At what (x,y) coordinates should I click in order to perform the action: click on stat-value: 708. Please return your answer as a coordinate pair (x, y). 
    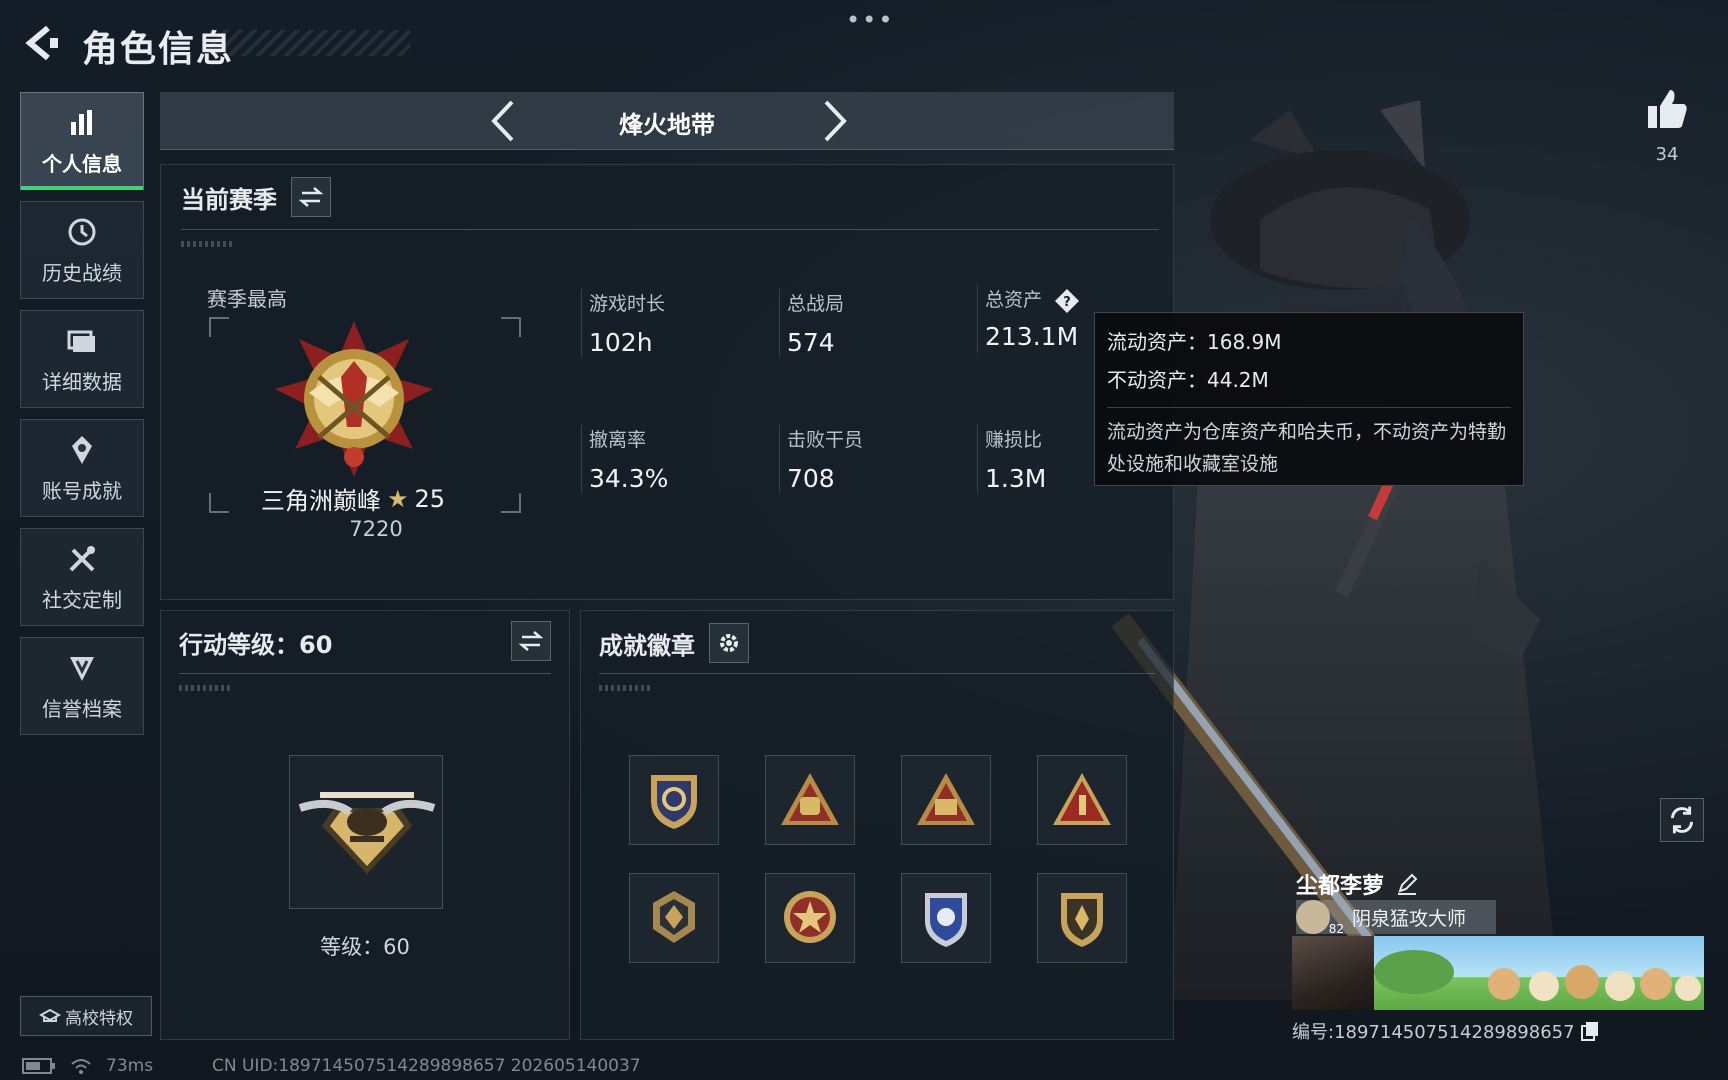
    Looking at the image, I should click on (811, 478).